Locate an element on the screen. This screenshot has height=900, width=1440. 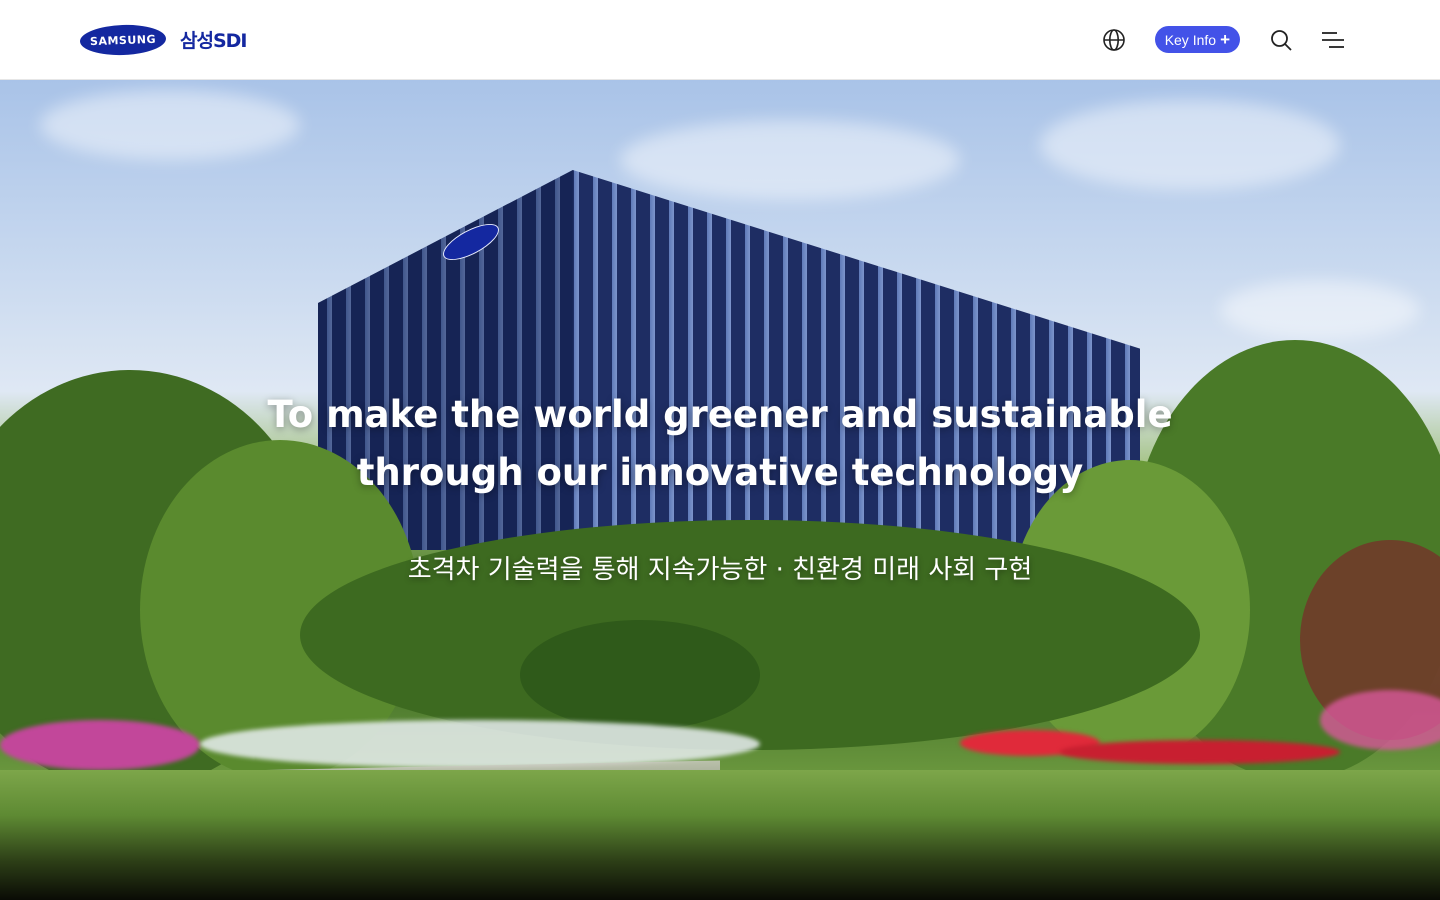
hero-subtitle: 초격차 기술력을 통해 지속가능한 · 친환경 미래 사회 구현 is located at coordinates (720, 570).